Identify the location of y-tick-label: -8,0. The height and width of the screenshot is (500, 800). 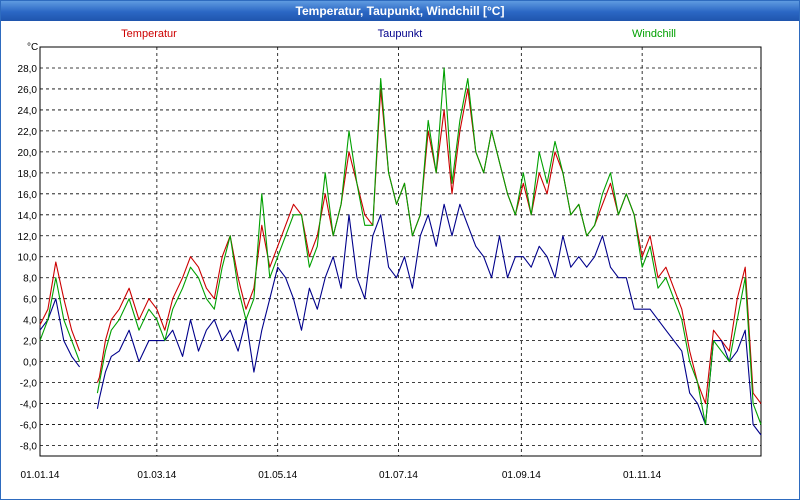
(29, 447).